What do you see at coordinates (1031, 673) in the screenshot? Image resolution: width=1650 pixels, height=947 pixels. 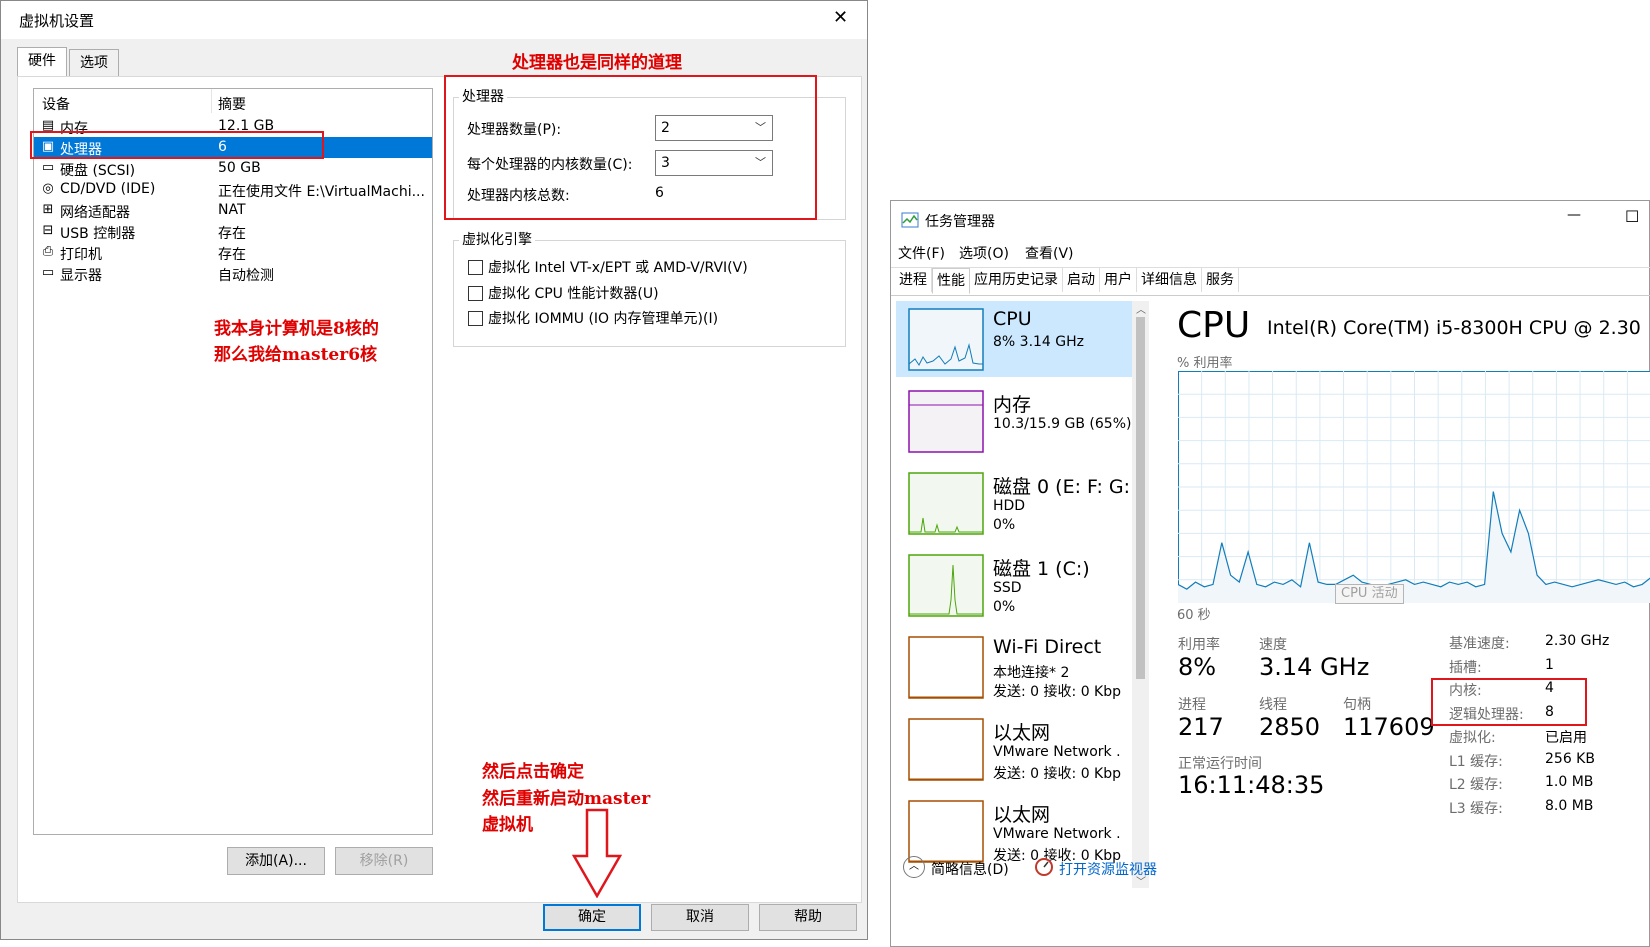 I see `sidebar-item-detail: 本地连接* 2` at bounding box center [1031, 673].